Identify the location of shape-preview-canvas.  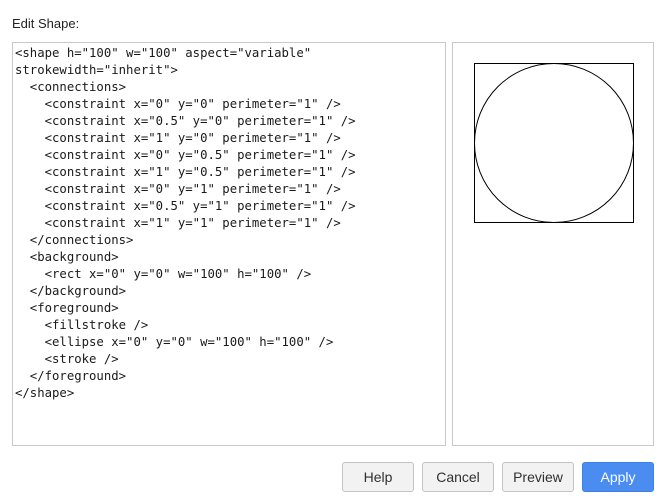
(554, 143).